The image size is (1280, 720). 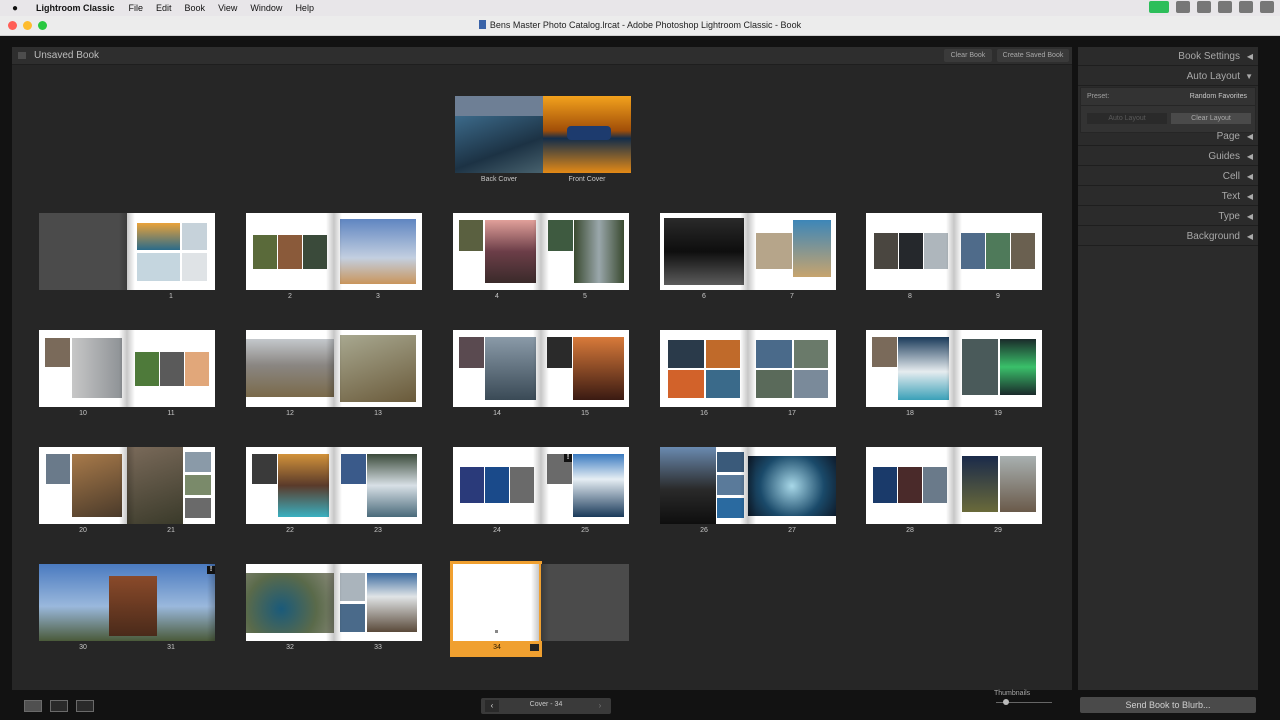 I want to click on page-number: 26, so click(x=704, y=530).